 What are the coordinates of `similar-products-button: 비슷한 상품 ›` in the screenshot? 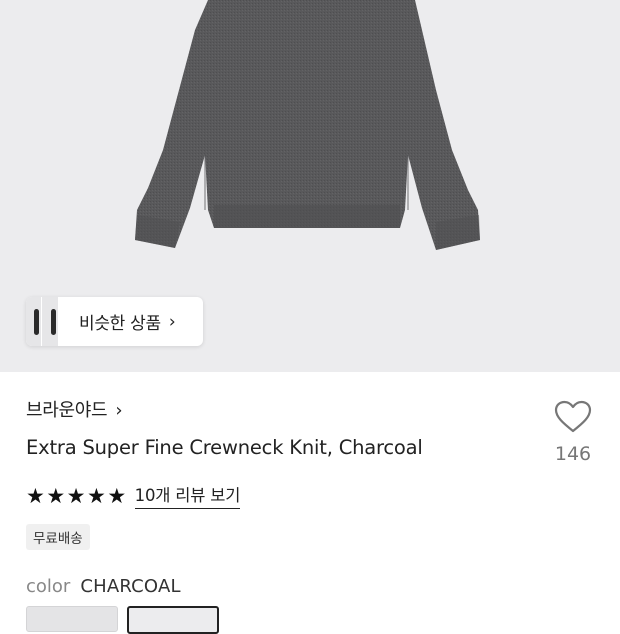 It's located at (114, 321).